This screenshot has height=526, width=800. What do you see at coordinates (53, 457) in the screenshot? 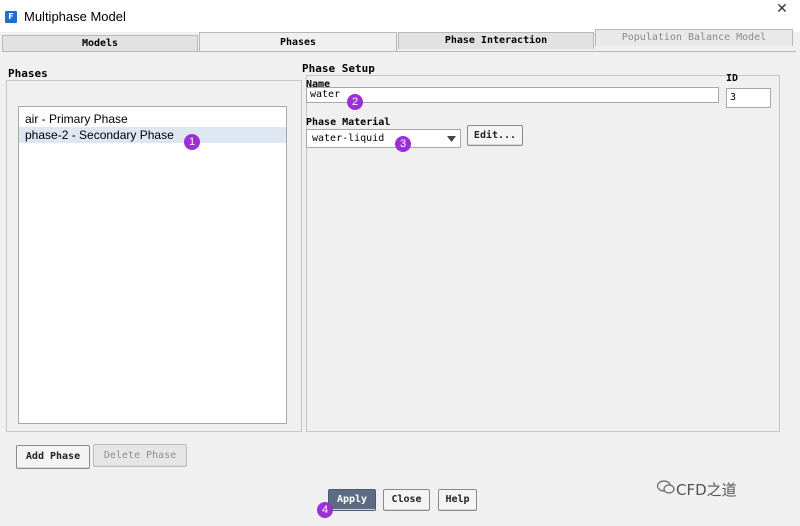
I see `add-phase-button: Add Phase` at bounding box center [53, 457].